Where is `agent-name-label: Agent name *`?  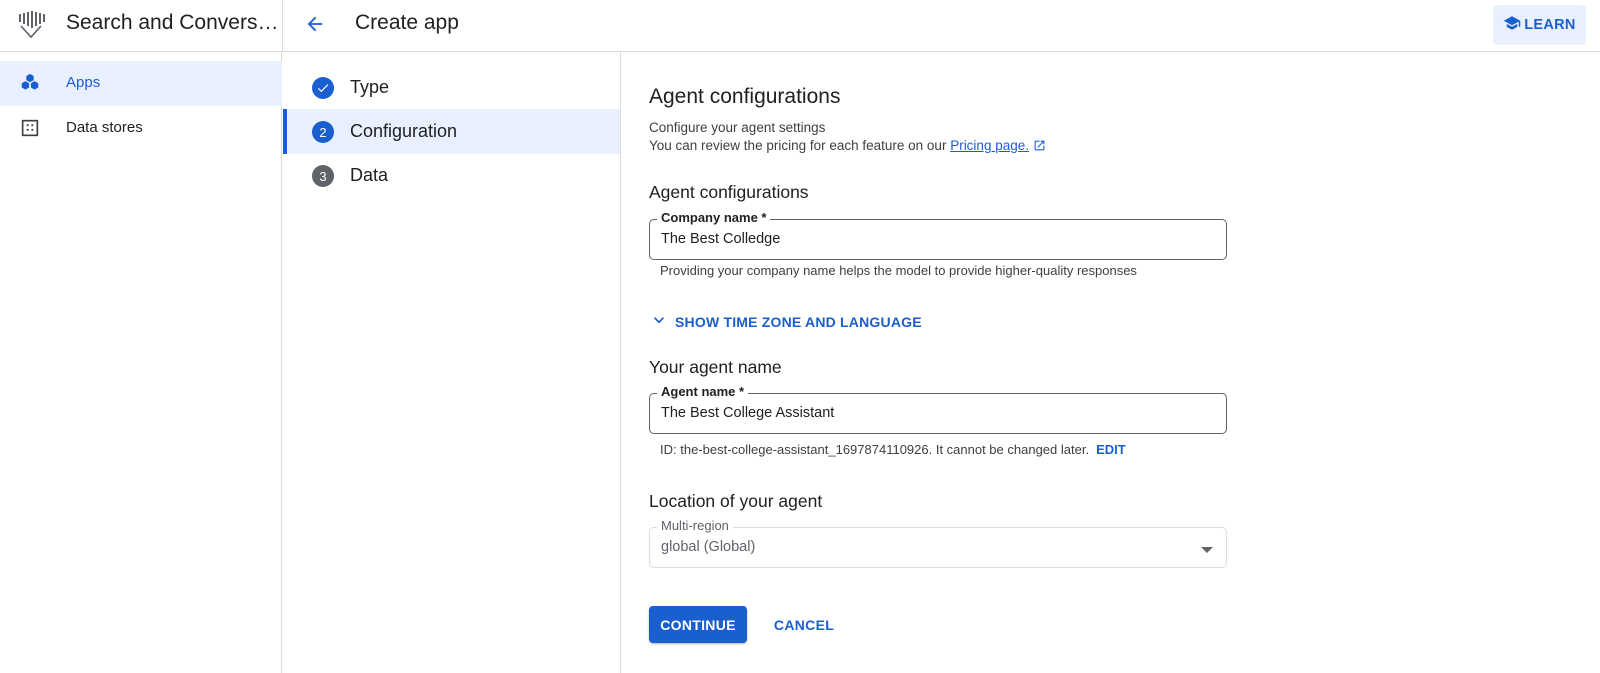 agent-name-label: Agent name * is located at coordinates (703, 391).